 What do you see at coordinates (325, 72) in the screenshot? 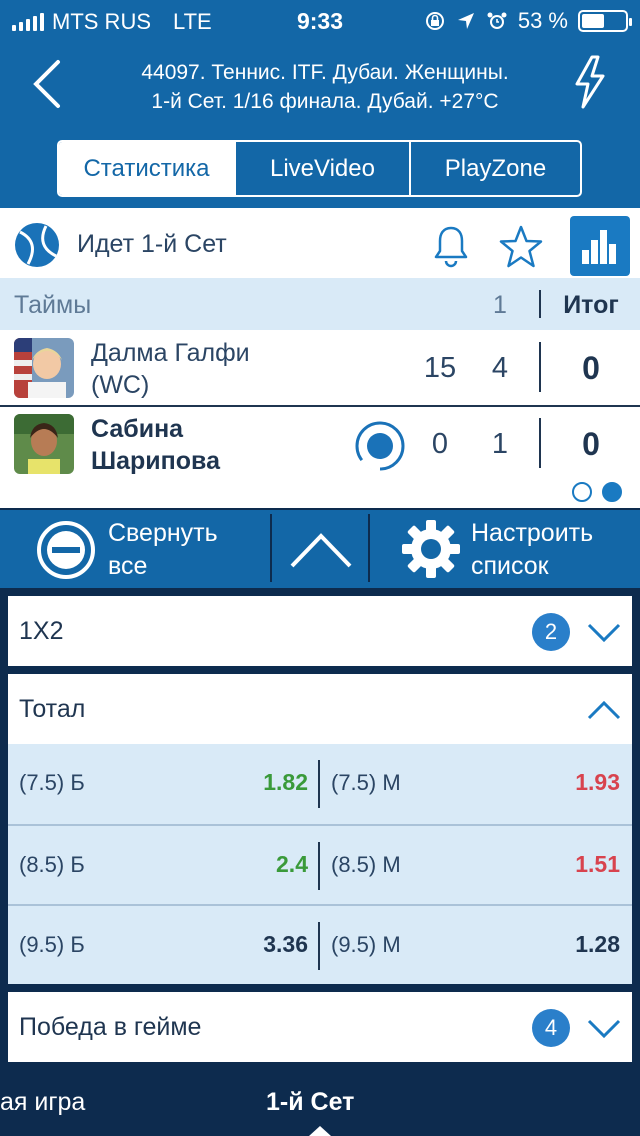
I see `match-title-line1: 44097. Теннис. ITF. Дубаи. Женщины.` at bounding box center [325, 72].